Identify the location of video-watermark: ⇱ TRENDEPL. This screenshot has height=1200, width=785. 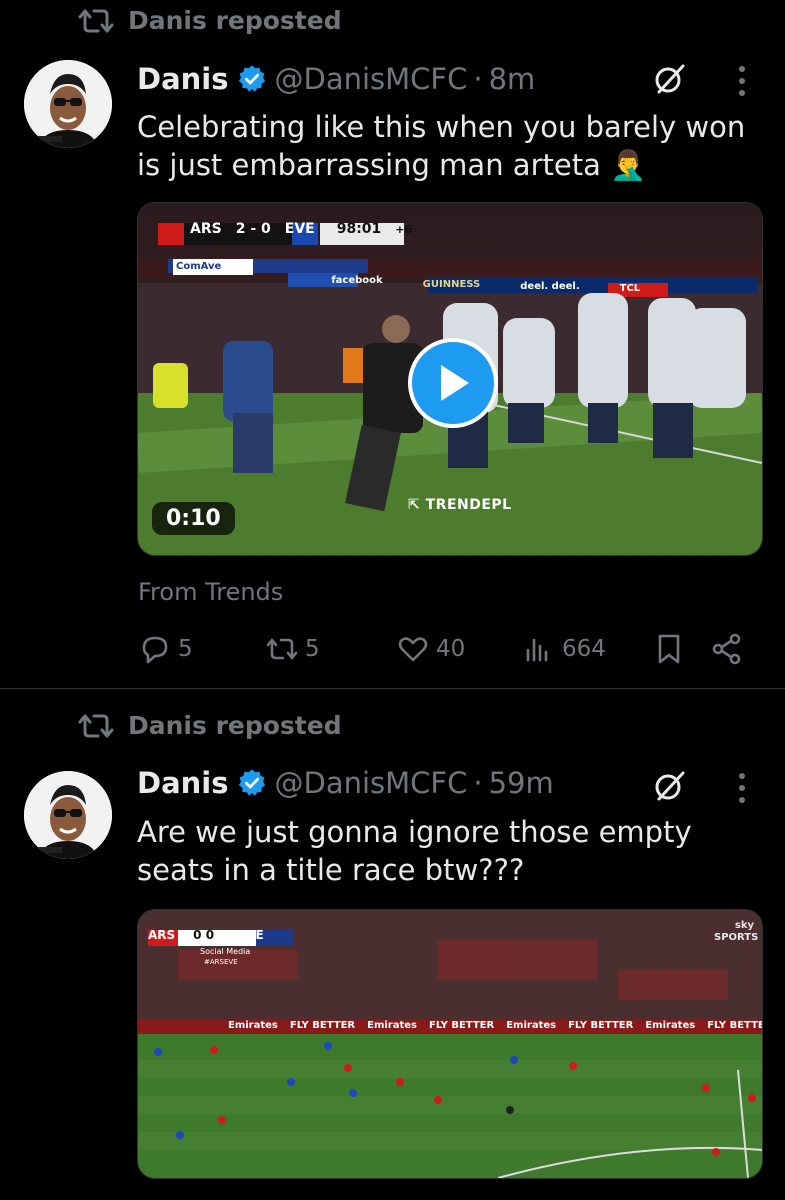
(460, 505).